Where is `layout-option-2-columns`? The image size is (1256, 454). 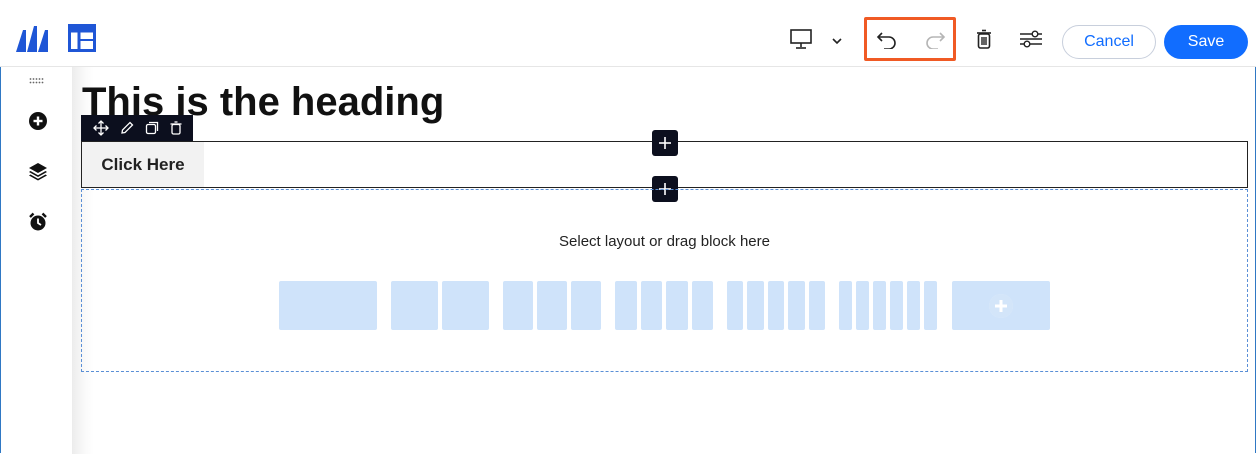 layout-option-2-columns is located at coordinates (440, 305).